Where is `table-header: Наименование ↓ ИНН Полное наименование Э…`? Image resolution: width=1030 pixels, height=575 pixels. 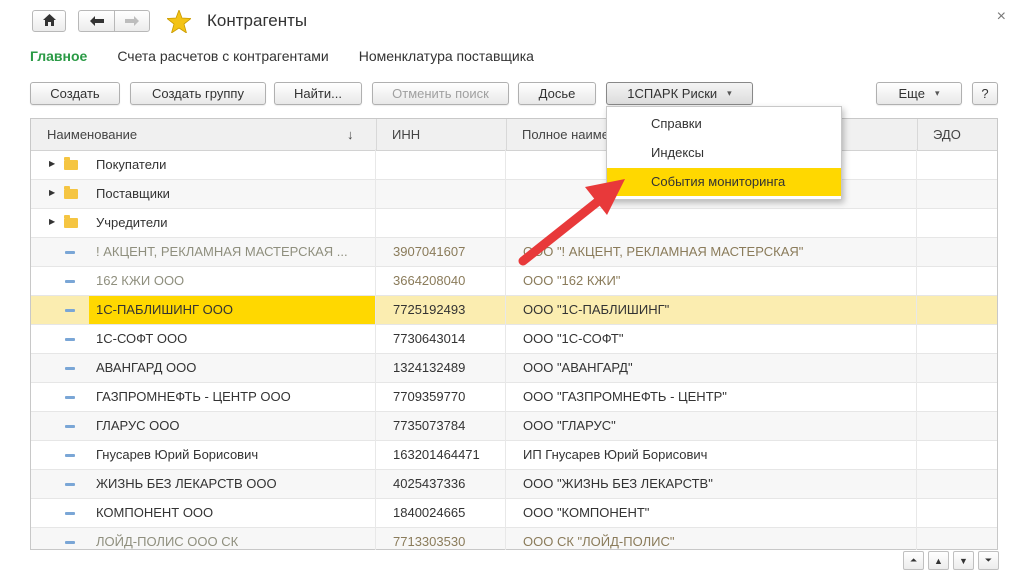
table-header: Наименование ↓ ИНН Полное наименование Э… is located at coordinates (514, 135).